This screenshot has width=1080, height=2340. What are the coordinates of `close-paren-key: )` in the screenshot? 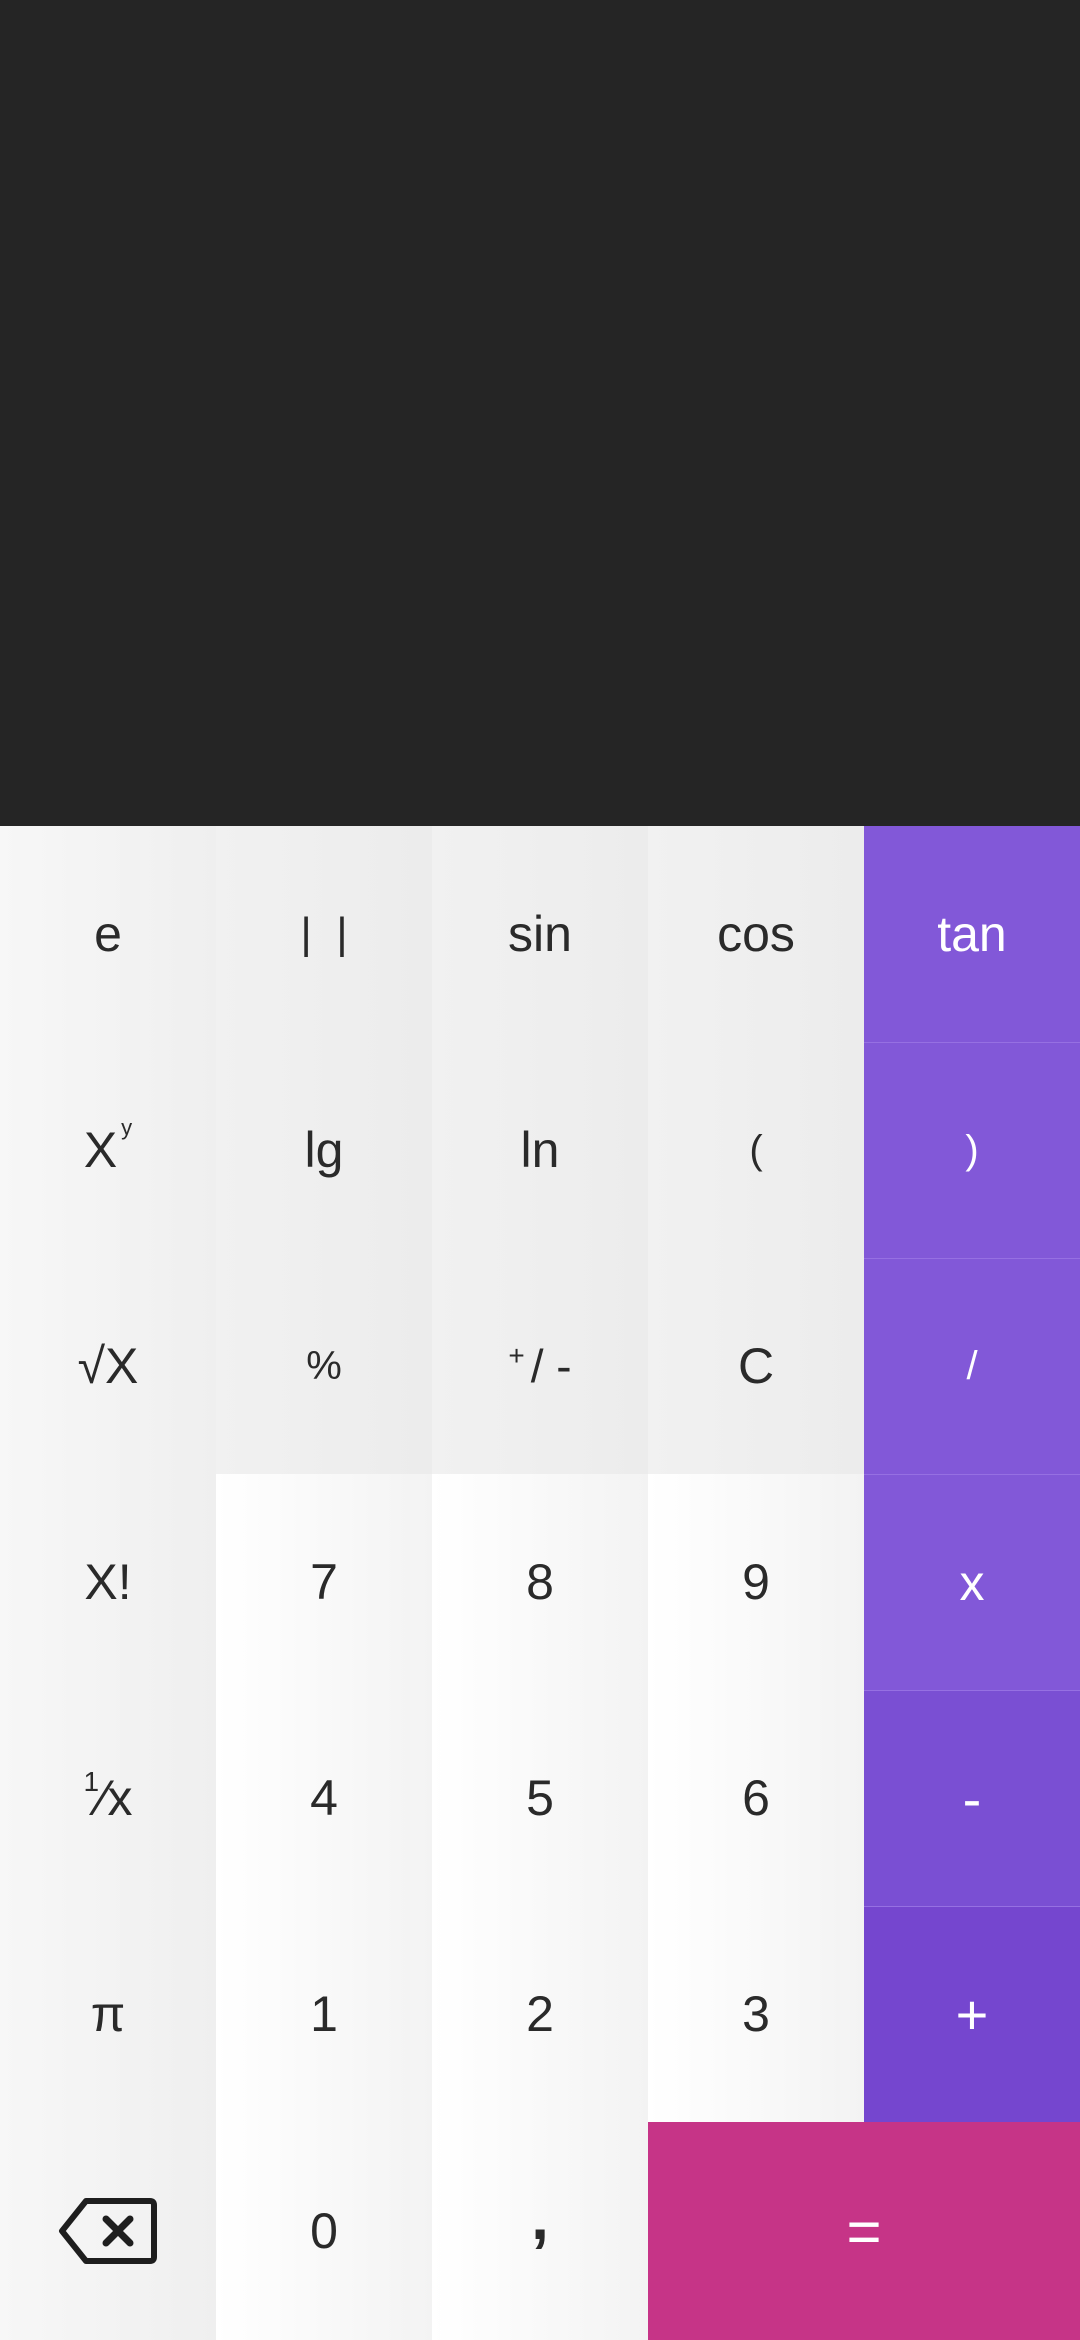 It's located at (972, 1150).